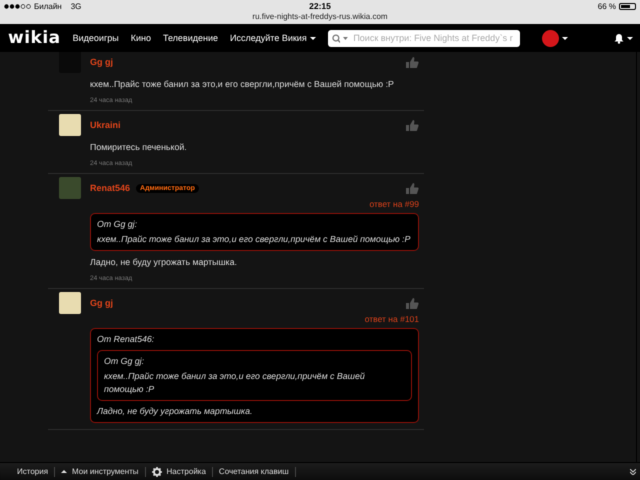 This screenshot has width=640, height=480. I want to click on search-field: Поиск внутри: Five Nights at Freddy`s r, so click(424, 38).